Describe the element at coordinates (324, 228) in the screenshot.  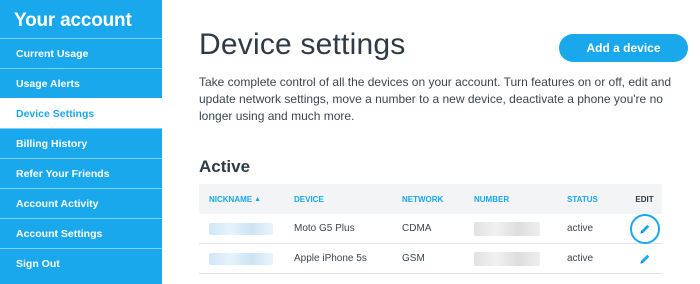
I see `device-cell: Moto G5 Plus` at that location.